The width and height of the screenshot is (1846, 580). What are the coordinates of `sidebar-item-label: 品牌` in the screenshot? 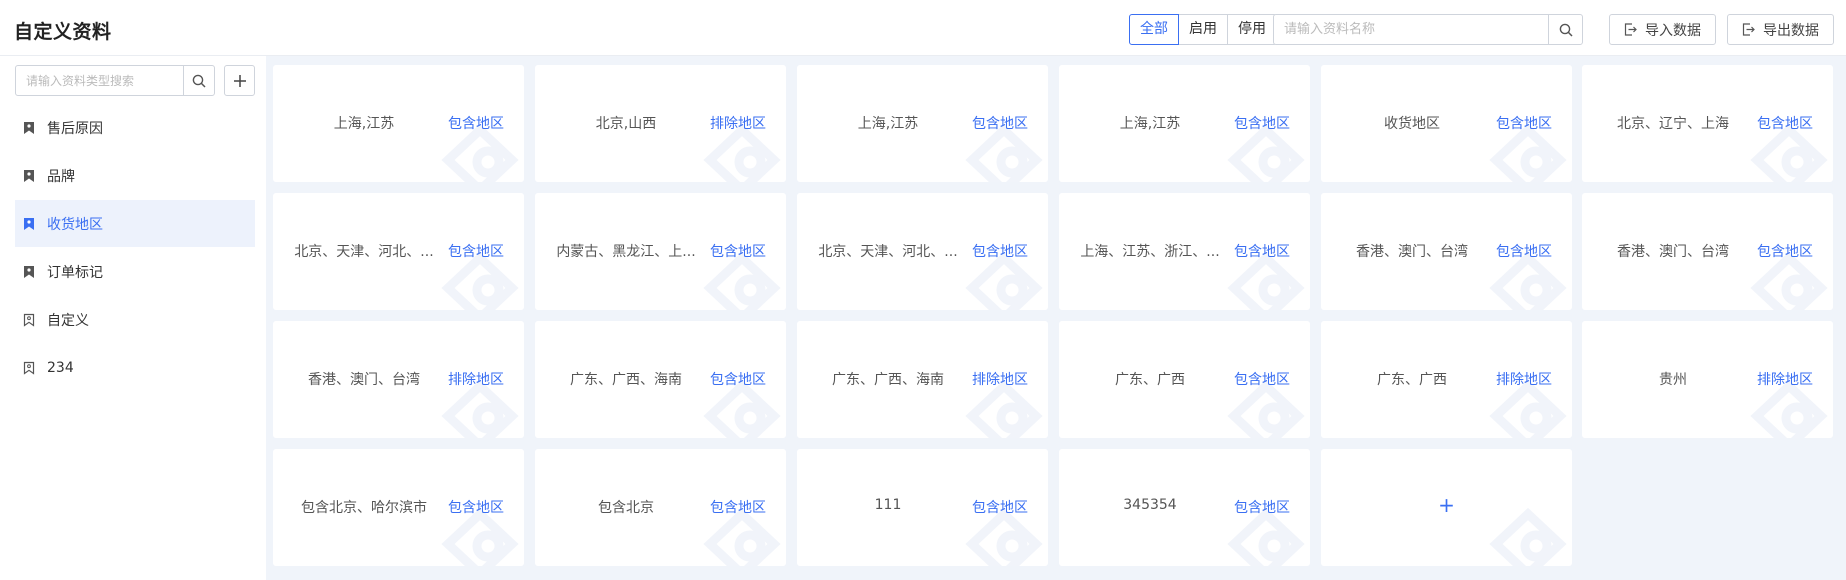 It's located at (61, 176).